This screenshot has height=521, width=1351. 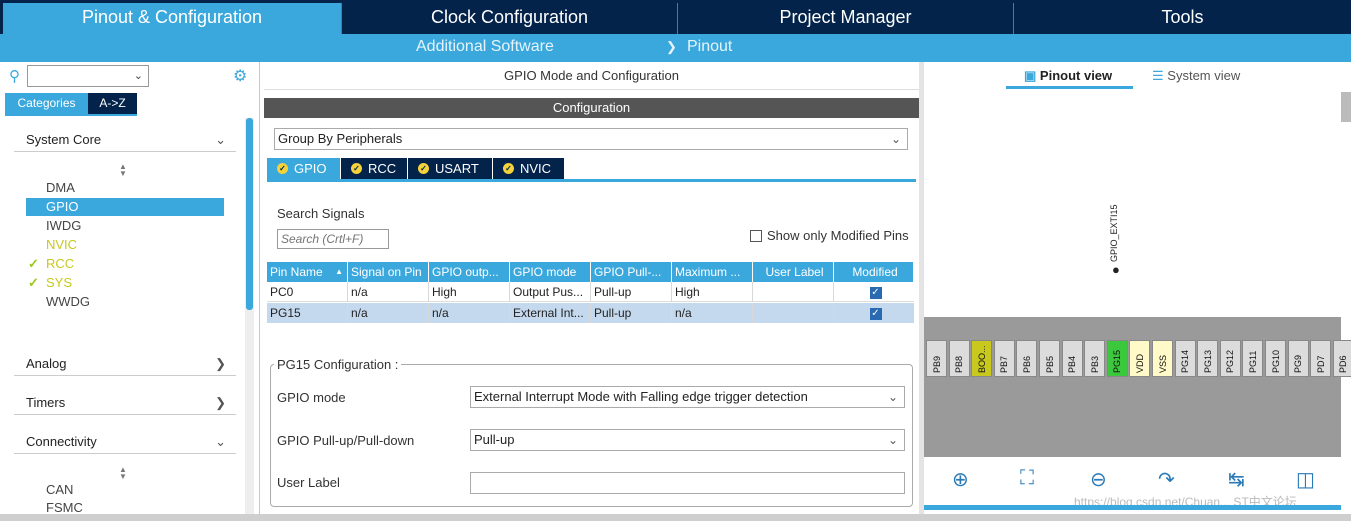 I want to click on pinout-menu-label: Pinout, so click(x=709, y=47).